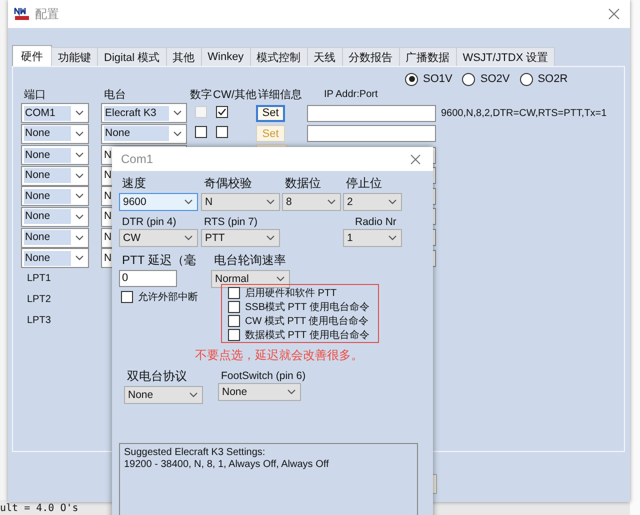 This screenshot has height=515, width=640. I want to click on column-header: 数字, so click(201, 95).